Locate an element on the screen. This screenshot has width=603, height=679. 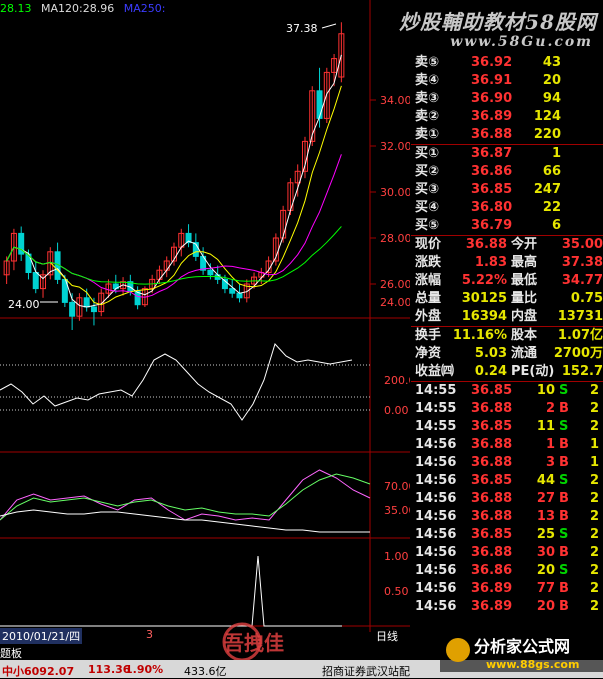
order-label: 买② is located at coordinates (427, 171).